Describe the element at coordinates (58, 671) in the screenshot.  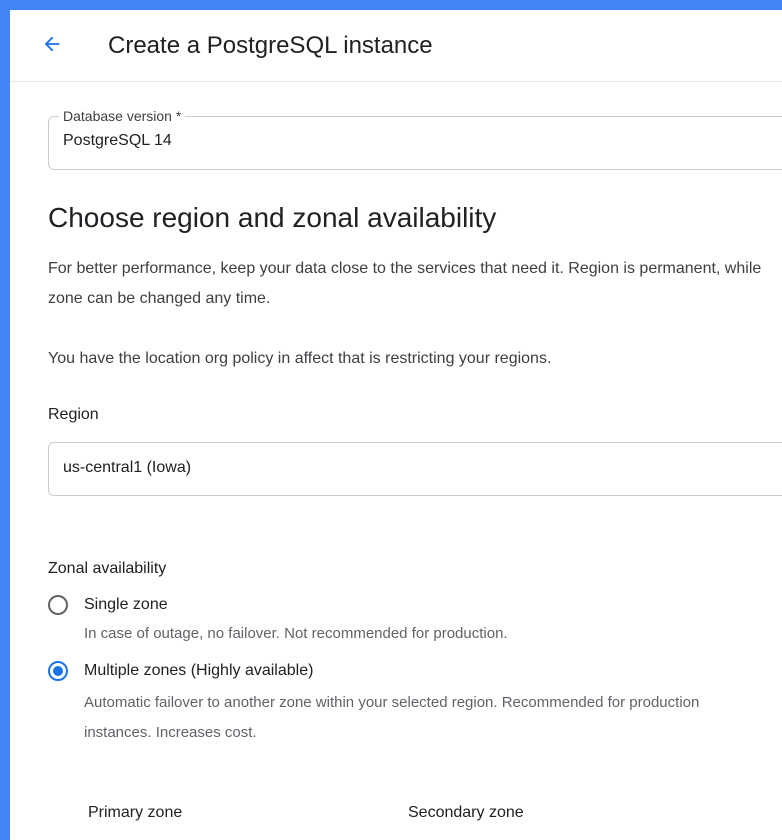
I see `multiple-zones-radio` at that location.